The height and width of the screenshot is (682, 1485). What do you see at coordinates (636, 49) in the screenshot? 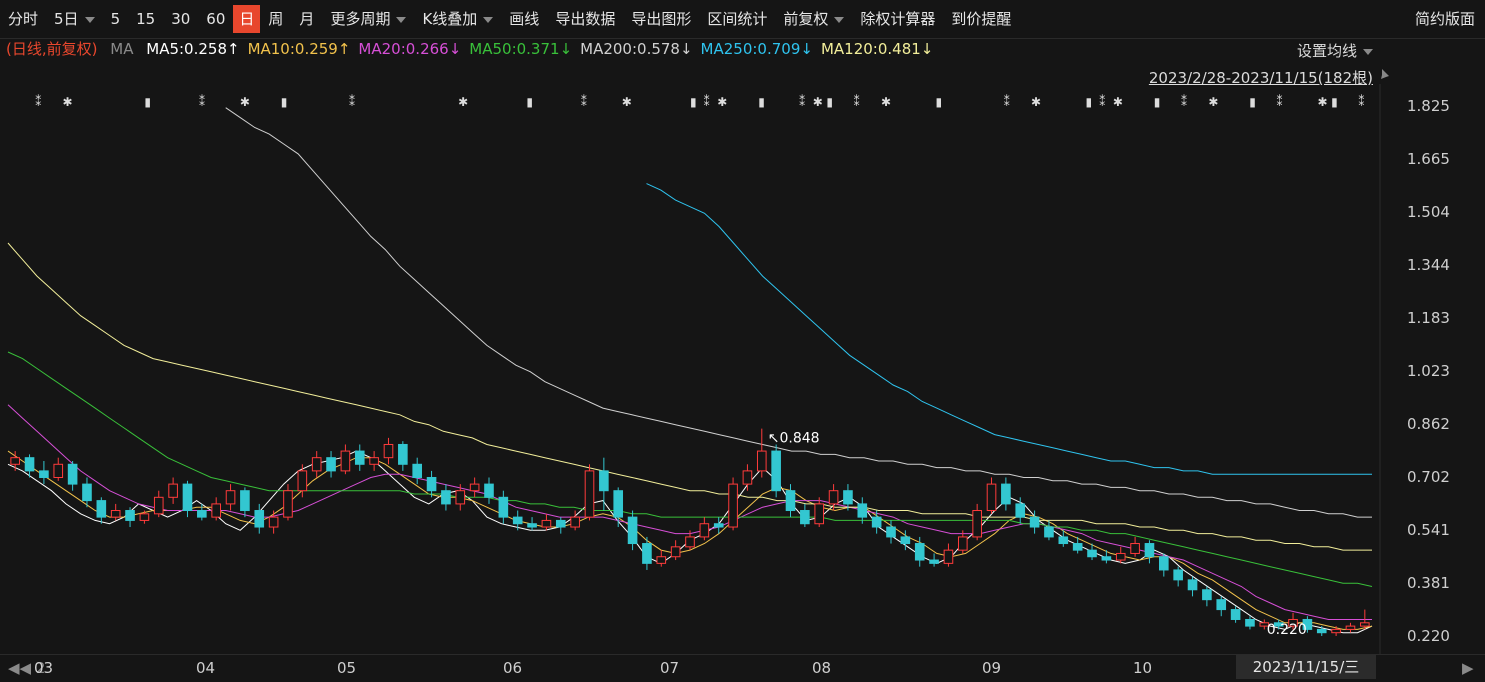
I see `ma-legend-item: MA200:0.578↓` at bounding box center [636, 49].